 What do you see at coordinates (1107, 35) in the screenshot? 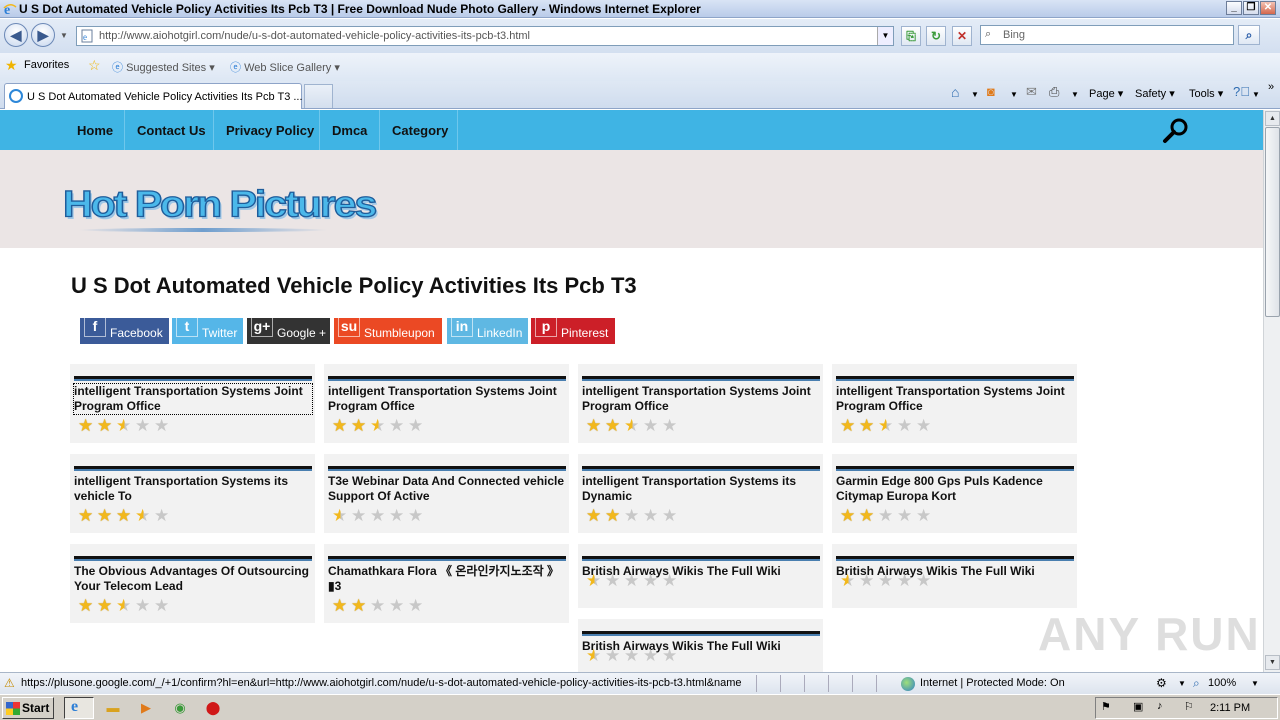
I see `search-box: ⌕ Bing` at bounding box center [1107, 35].